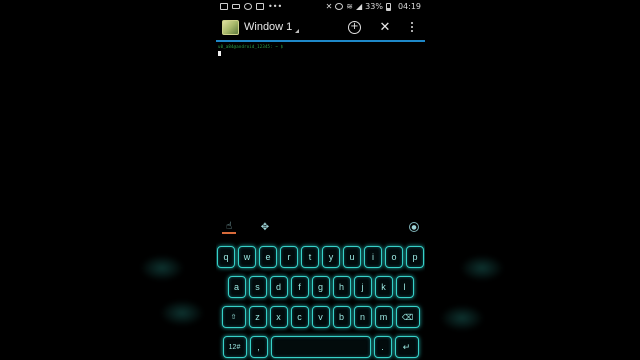 This screenshot has height=360, width=640. What do you see at coordinates (394, 257) in the screenshot?
I see `key-o: o` at bounding box center [394, 257].